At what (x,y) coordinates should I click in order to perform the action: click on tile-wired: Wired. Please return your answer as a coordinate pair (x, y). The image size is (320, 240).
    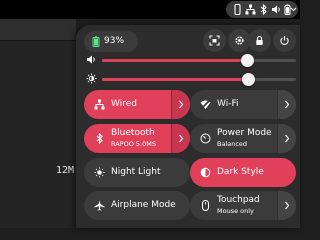
    Looking at the image, I should click on (137, 104).